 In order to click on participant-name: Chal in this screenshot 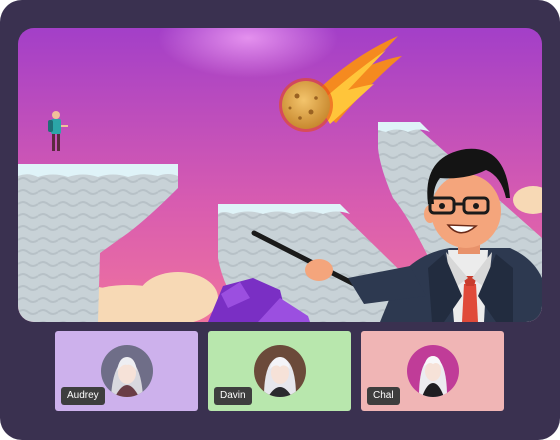, I will do `click(383, 396)`.